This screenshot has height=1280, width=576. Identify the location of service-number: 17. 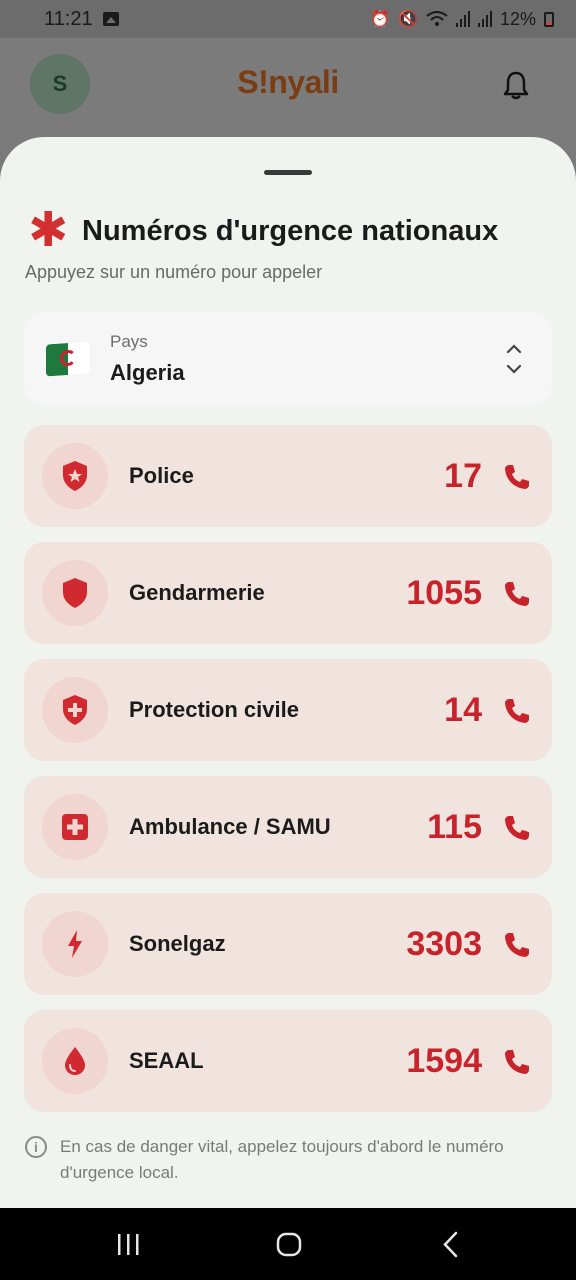
(463, 475).